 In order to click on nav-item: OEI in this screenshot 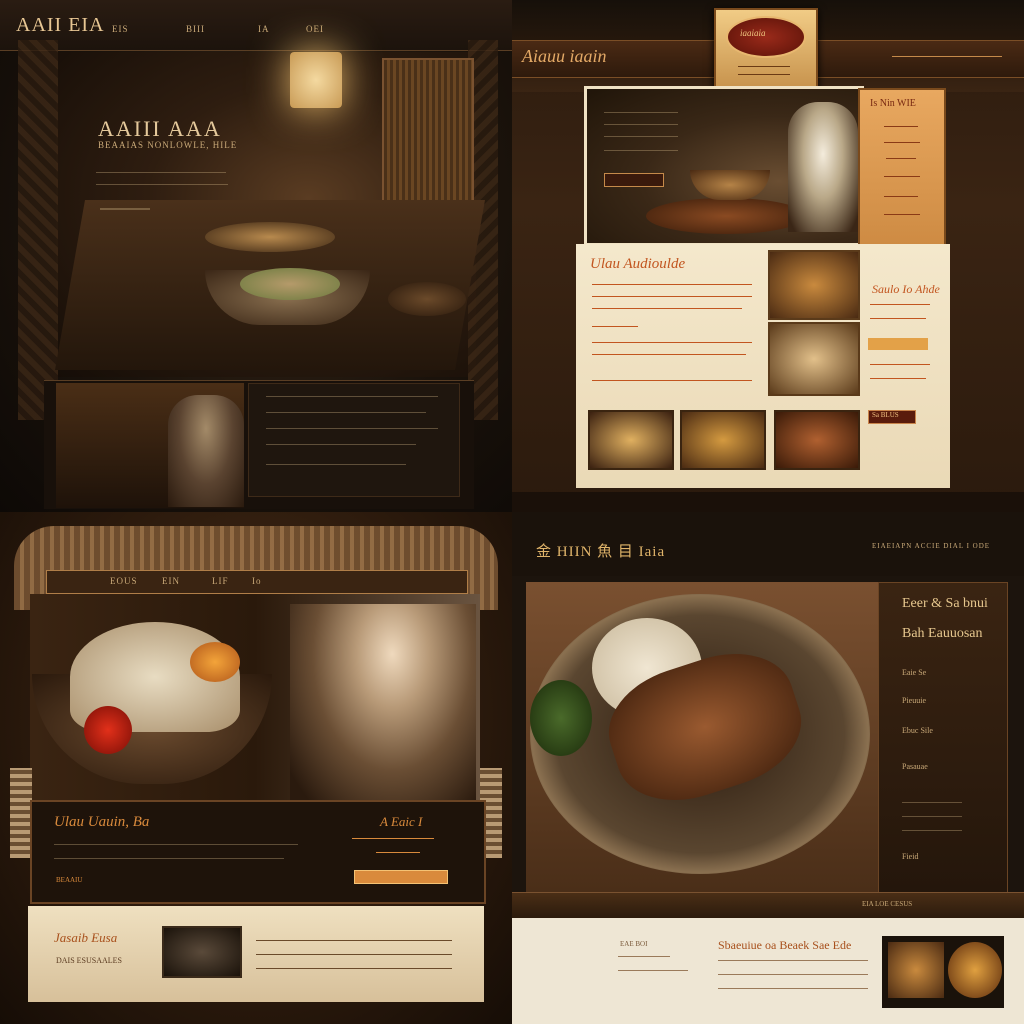, I will do `click(315, 29)`.